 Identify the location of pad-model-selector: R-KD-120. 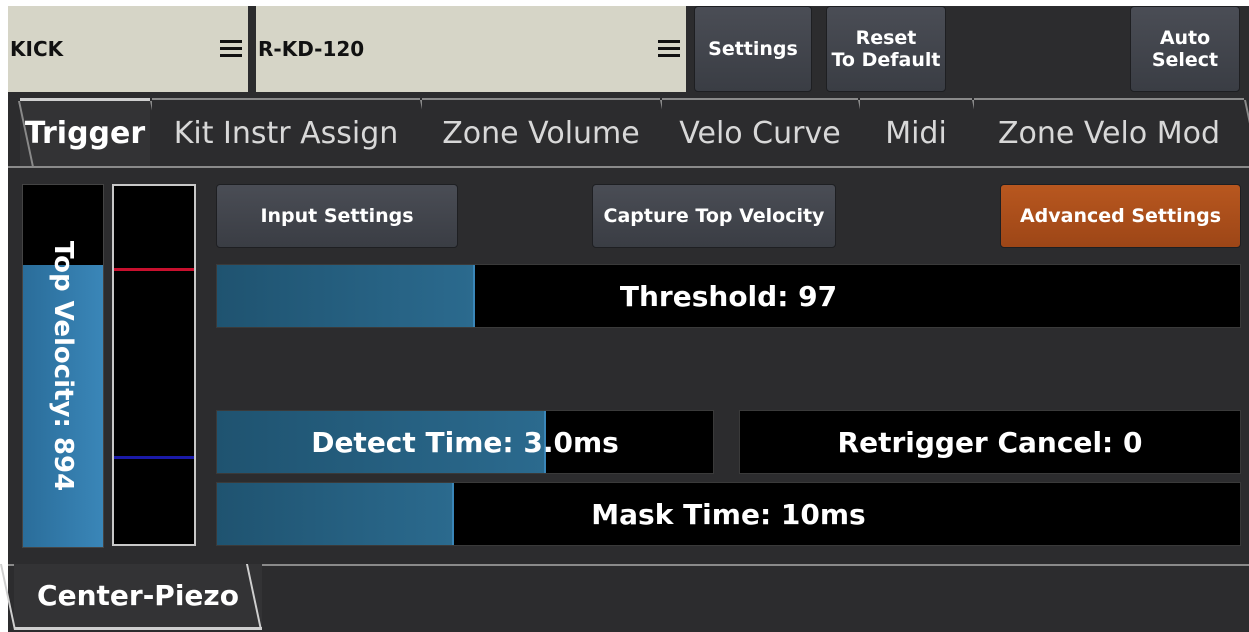
(471, 49).